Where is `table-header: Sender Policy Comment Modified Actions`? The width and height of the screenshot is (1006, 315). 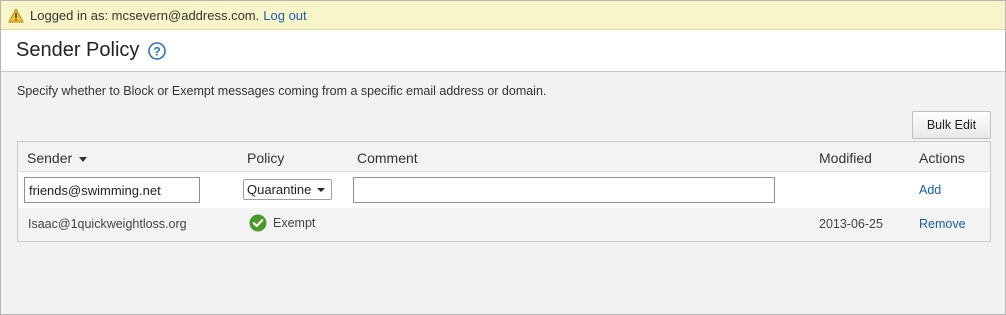 table-header: Sender Policy Comment Modified Actions is located at coordinates (504, 157).